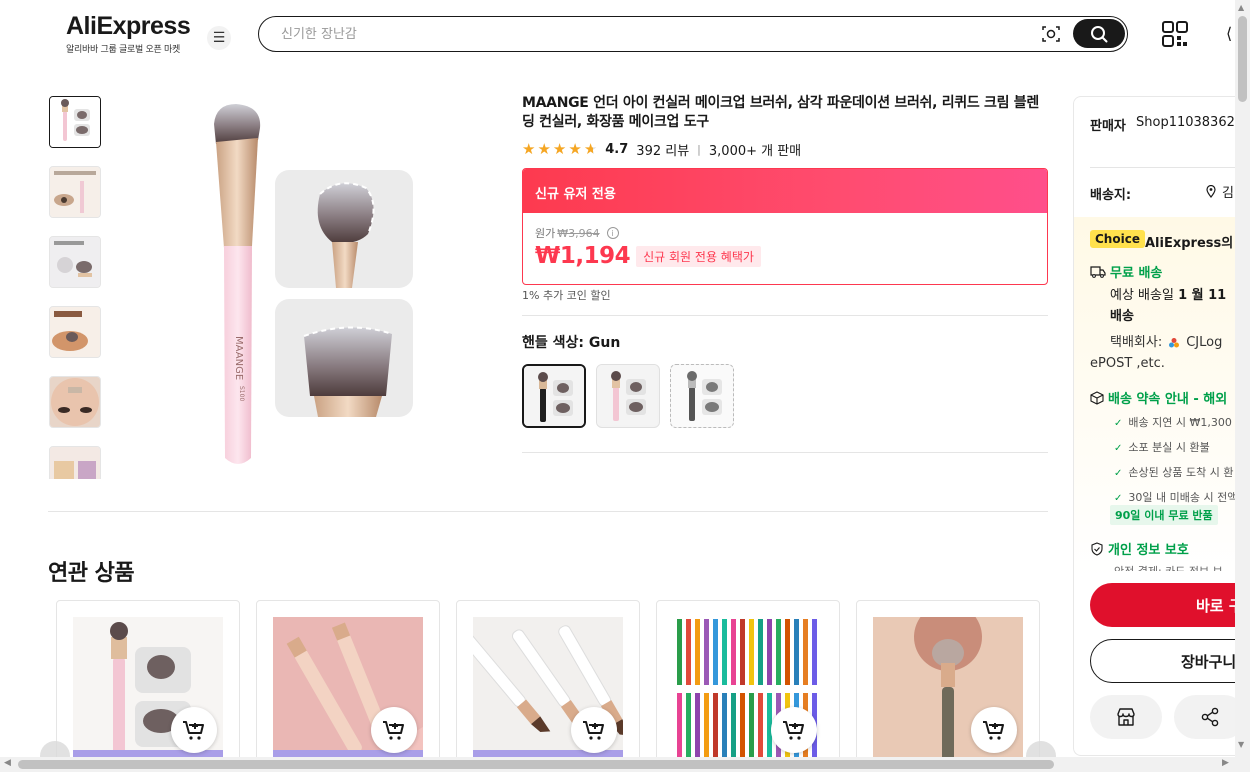  Describe the element at coordinates (1185, 122) in the screenshot. I see `seller-name: Shop11038362` at that location.